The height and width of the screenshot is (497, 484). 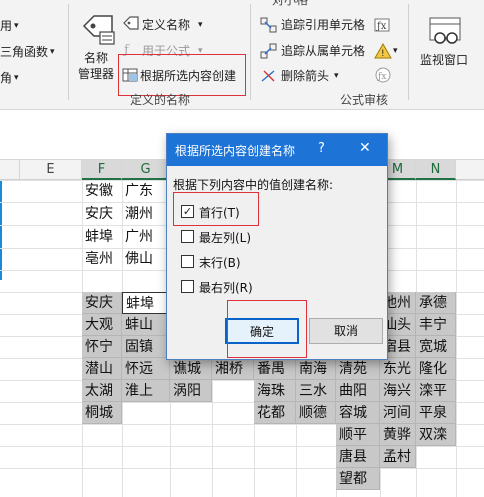 What do you see at coordinates (102, 391) in the screenshot?
I see `cell-F10: 太湖` at bounding box center [102, 391].